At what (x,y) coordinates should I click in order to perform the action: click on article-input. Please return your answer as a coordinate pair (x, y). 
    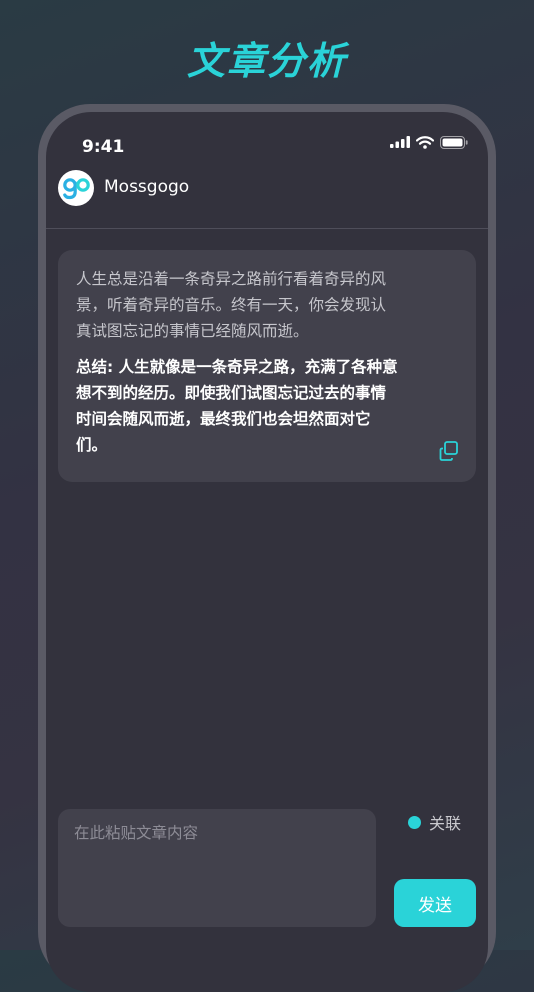
    Looking at the image, I should click on (217, 868).